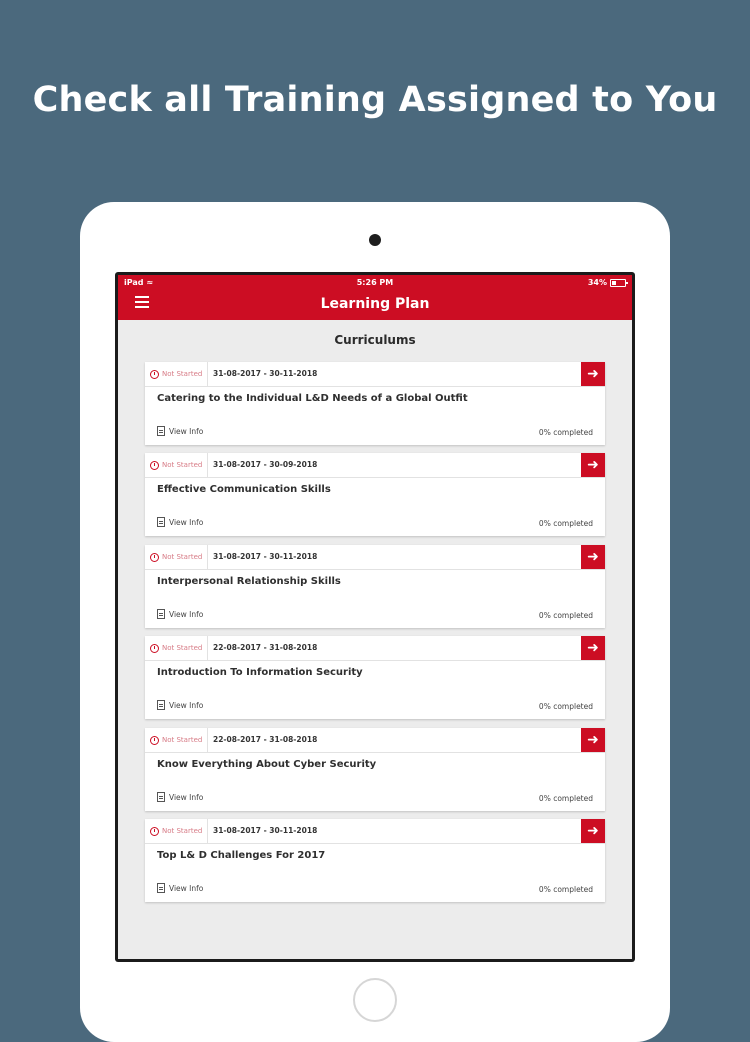 This screenshot has width=750, height=1042. Describe the element at coordinates (267, 764) in the screenshot. I see `curriculum-title: Know Everything About Cyber Security` at that location.